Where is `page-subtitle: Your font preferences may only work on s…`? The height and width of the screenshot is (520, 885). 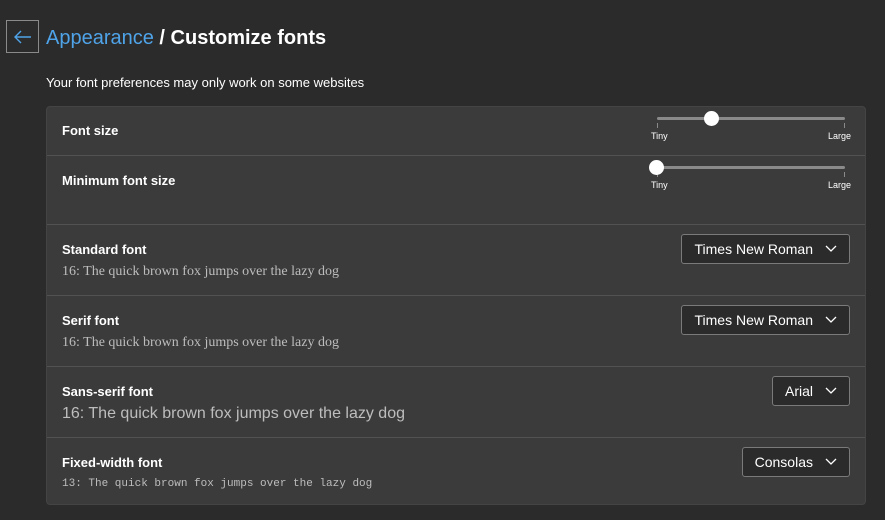 page-subtitle: Your font preferences may only work on s… is located at coordinates (205, 82).